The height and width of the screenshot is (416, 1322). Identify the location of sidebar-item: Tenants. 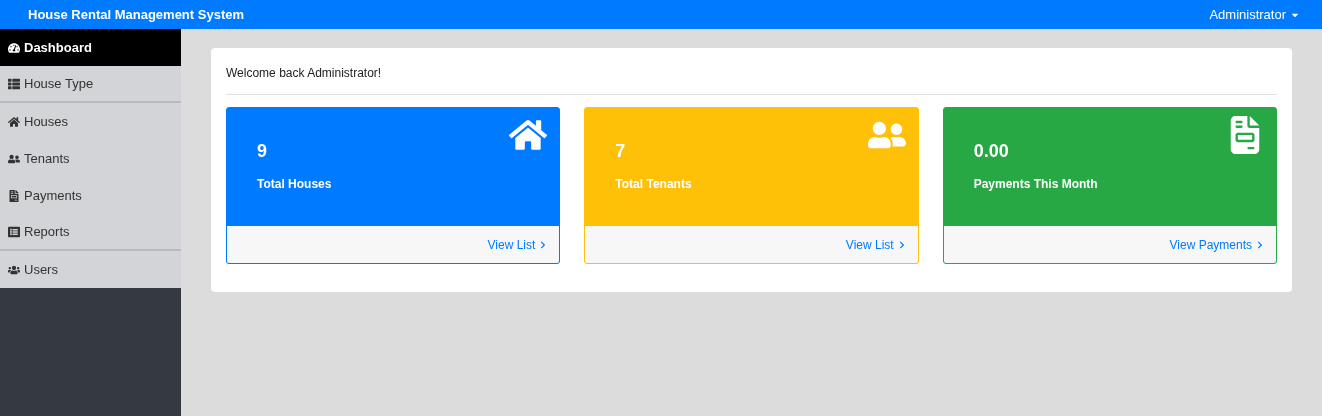
(90, 158).